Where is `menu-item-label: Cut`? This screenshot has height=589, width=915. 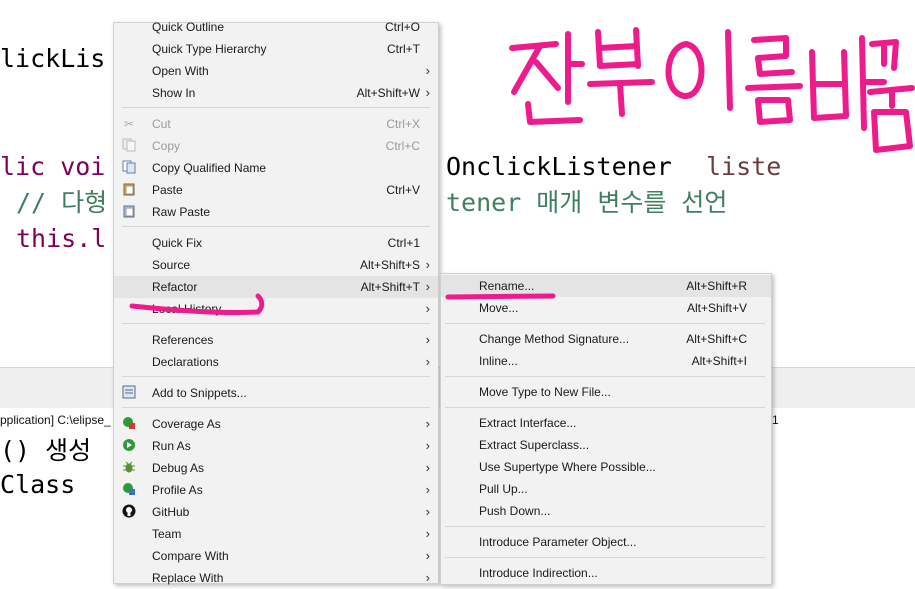 menu-item-label: Cut is located at coordinates (161, 124).